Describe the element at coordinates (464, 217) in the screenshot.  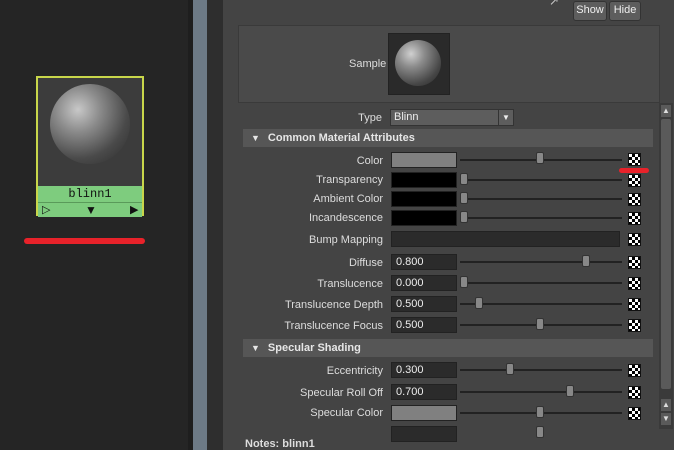
I see `incandescence-slider-handle` at that location.